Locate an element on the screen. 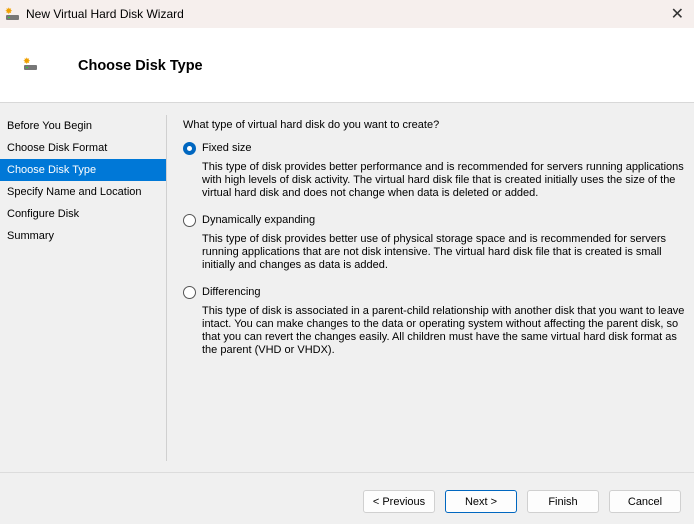 This screenshot has width=694, height=524. finish-button: Finish is located at coordinates (563, 501).